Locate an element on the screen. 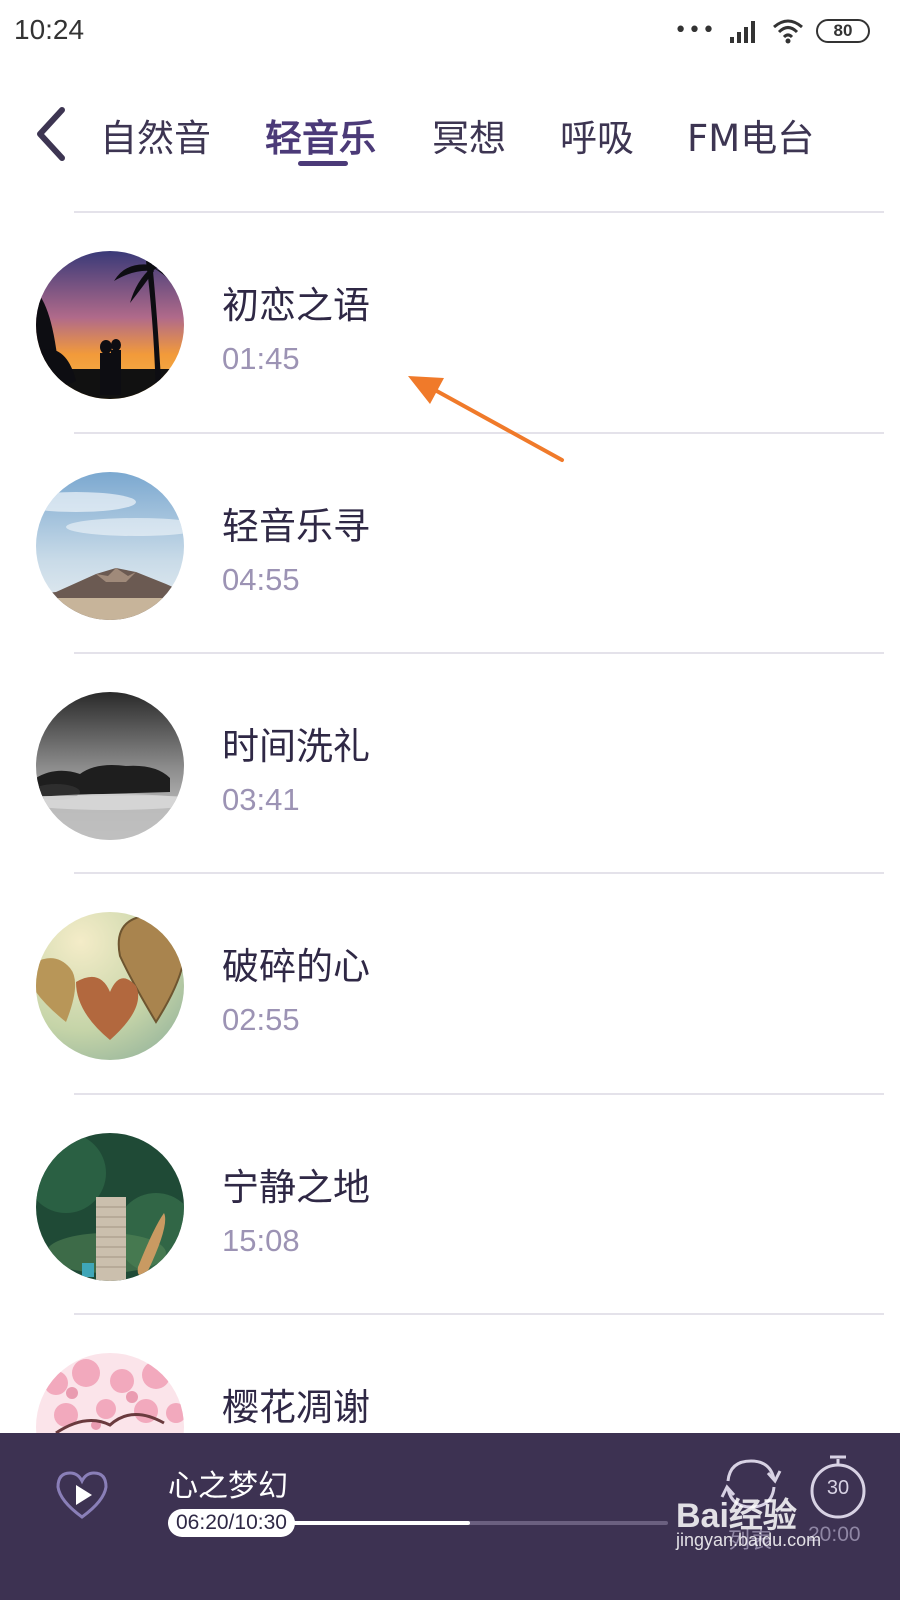 This screenshot has width=900, height=1600. chevron-left-icon is located at coordinates (51, 134).